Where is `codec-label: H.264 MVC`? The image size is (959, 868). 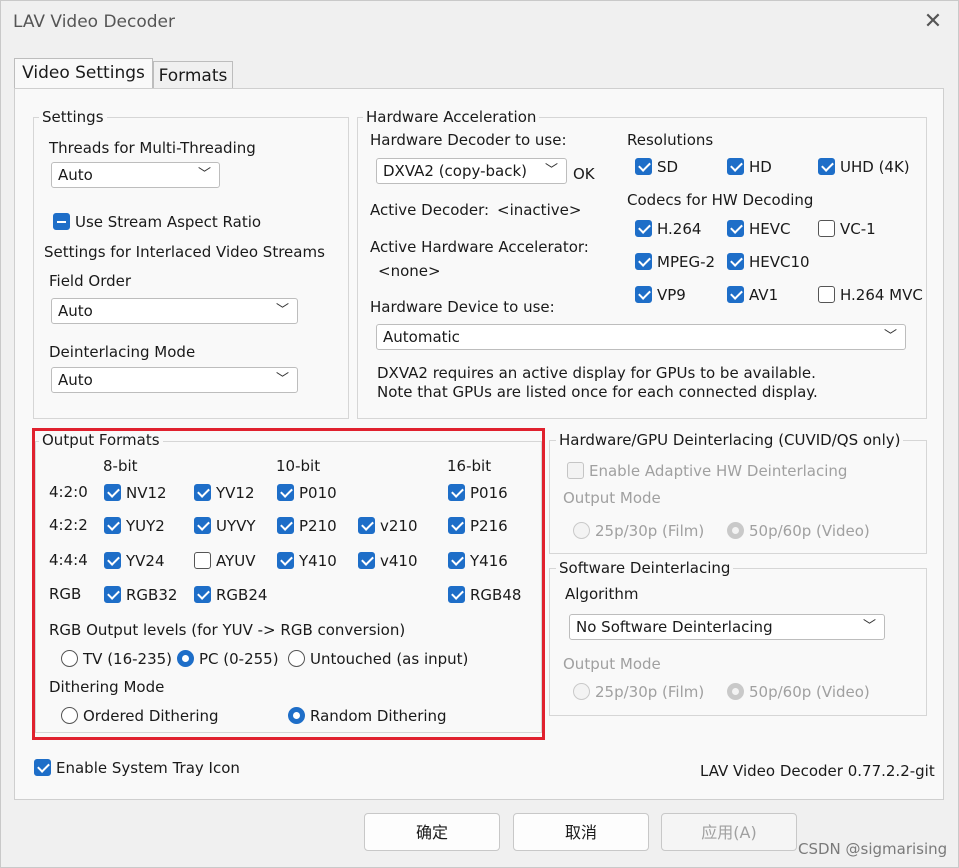
codec-label: H.264 MVC is located at coordinates (881, 294).